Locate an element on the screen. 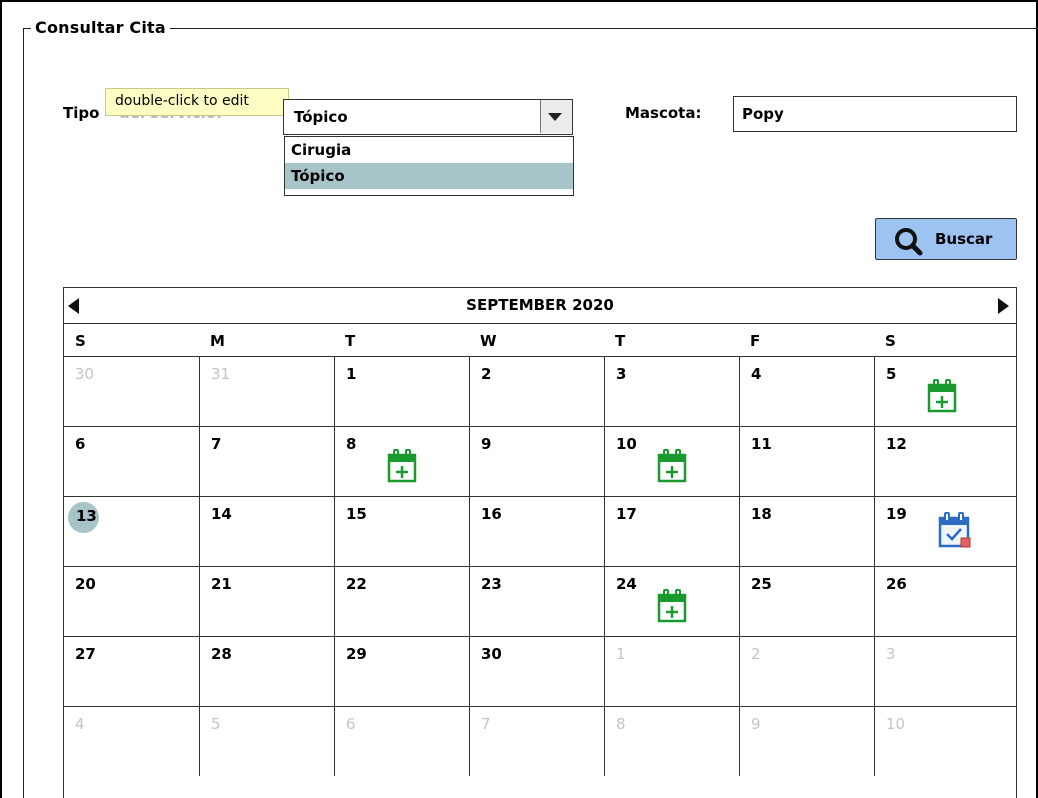 The height and width of the screenshot is (798, 1038). calendar-day-cell: 11 is located at coordinates (806, 461).